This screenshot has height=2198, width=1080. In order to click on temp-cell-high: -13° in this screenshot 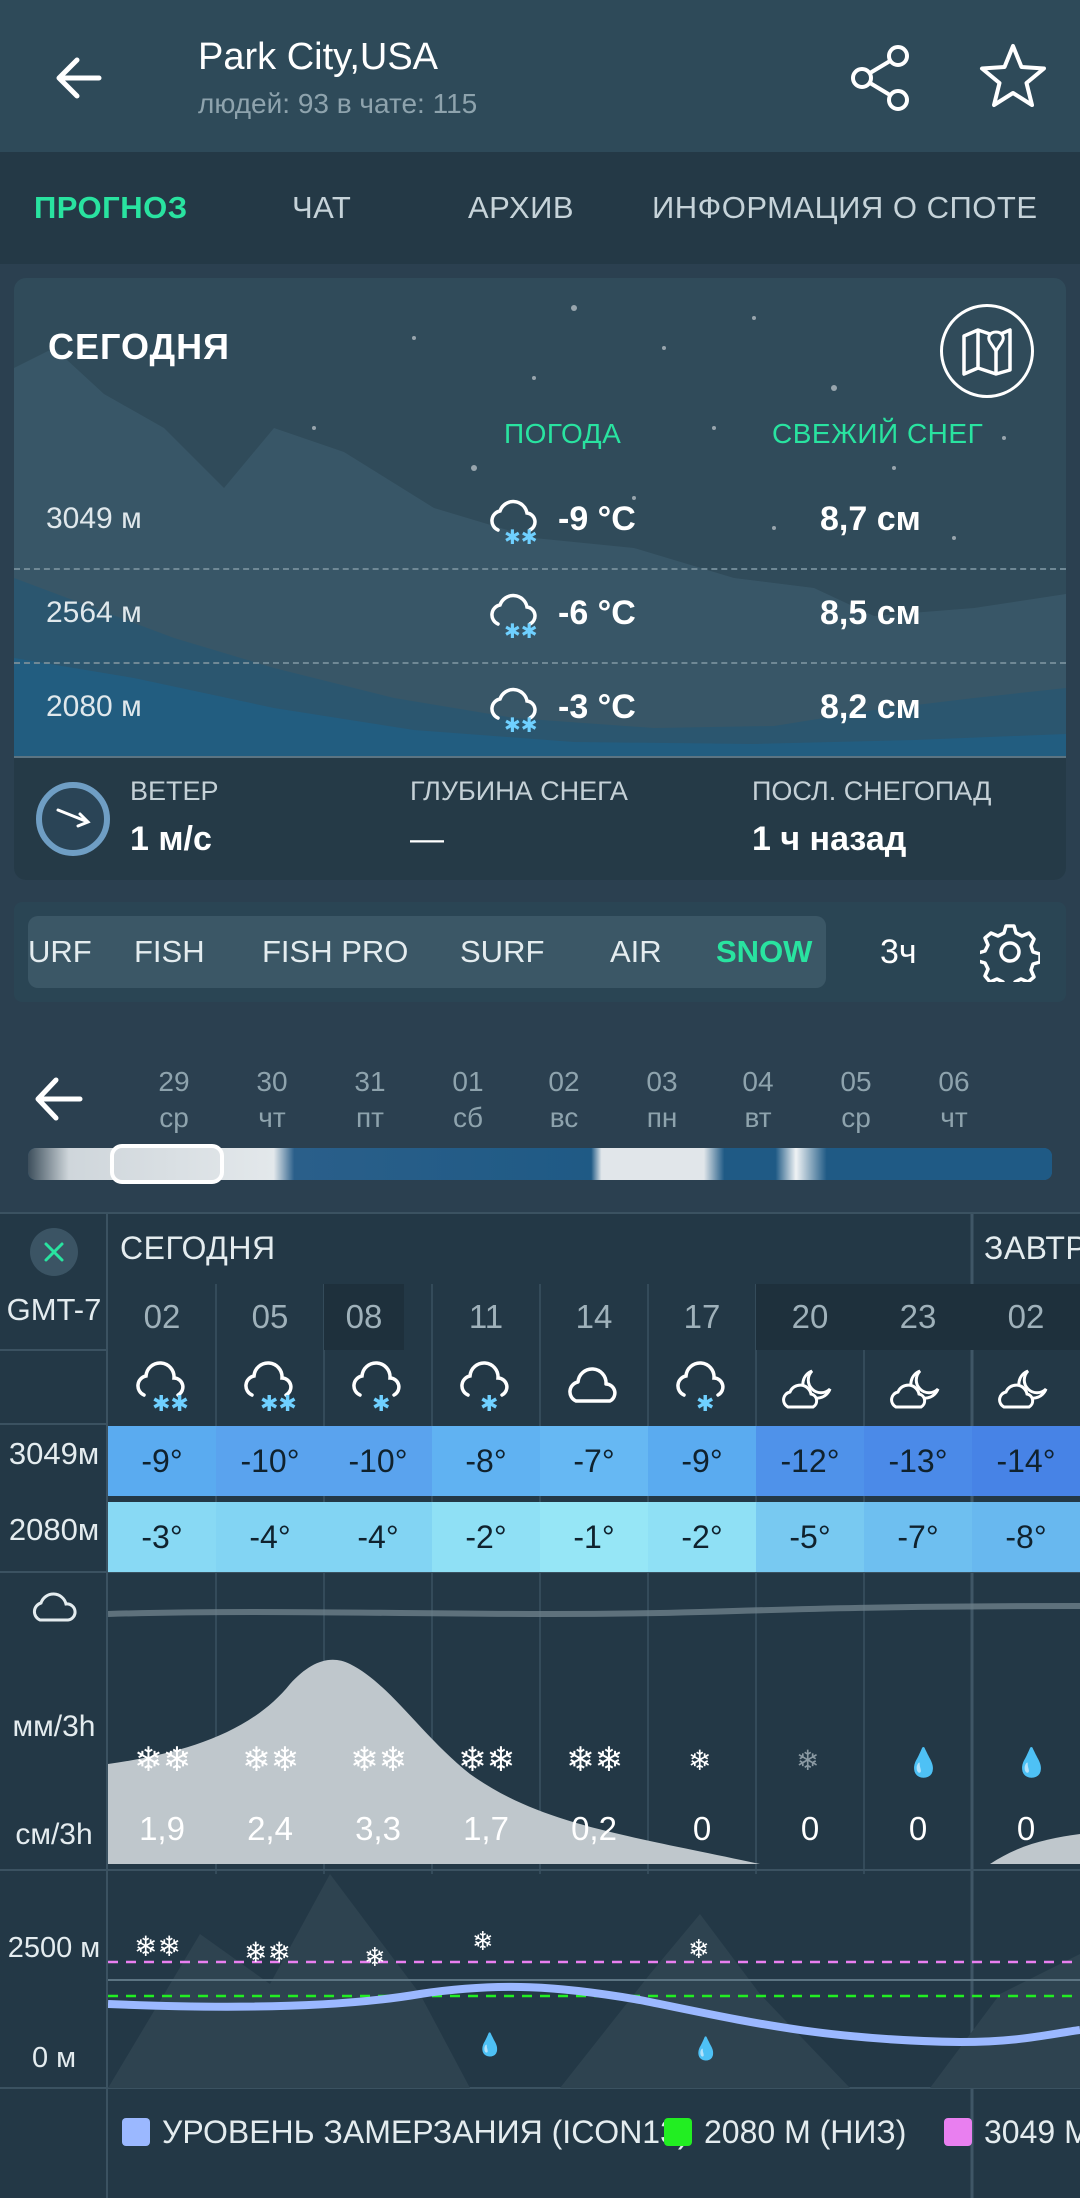, I will do `click(918, 1461)`.